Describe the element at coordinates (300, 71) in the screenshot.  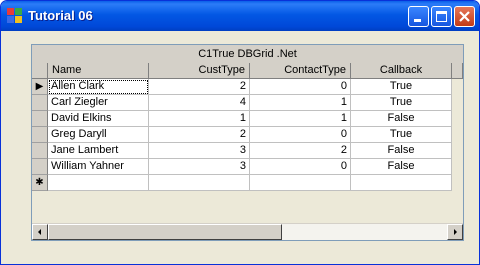
I see `column-header-contacttype: ContactType` at that location.